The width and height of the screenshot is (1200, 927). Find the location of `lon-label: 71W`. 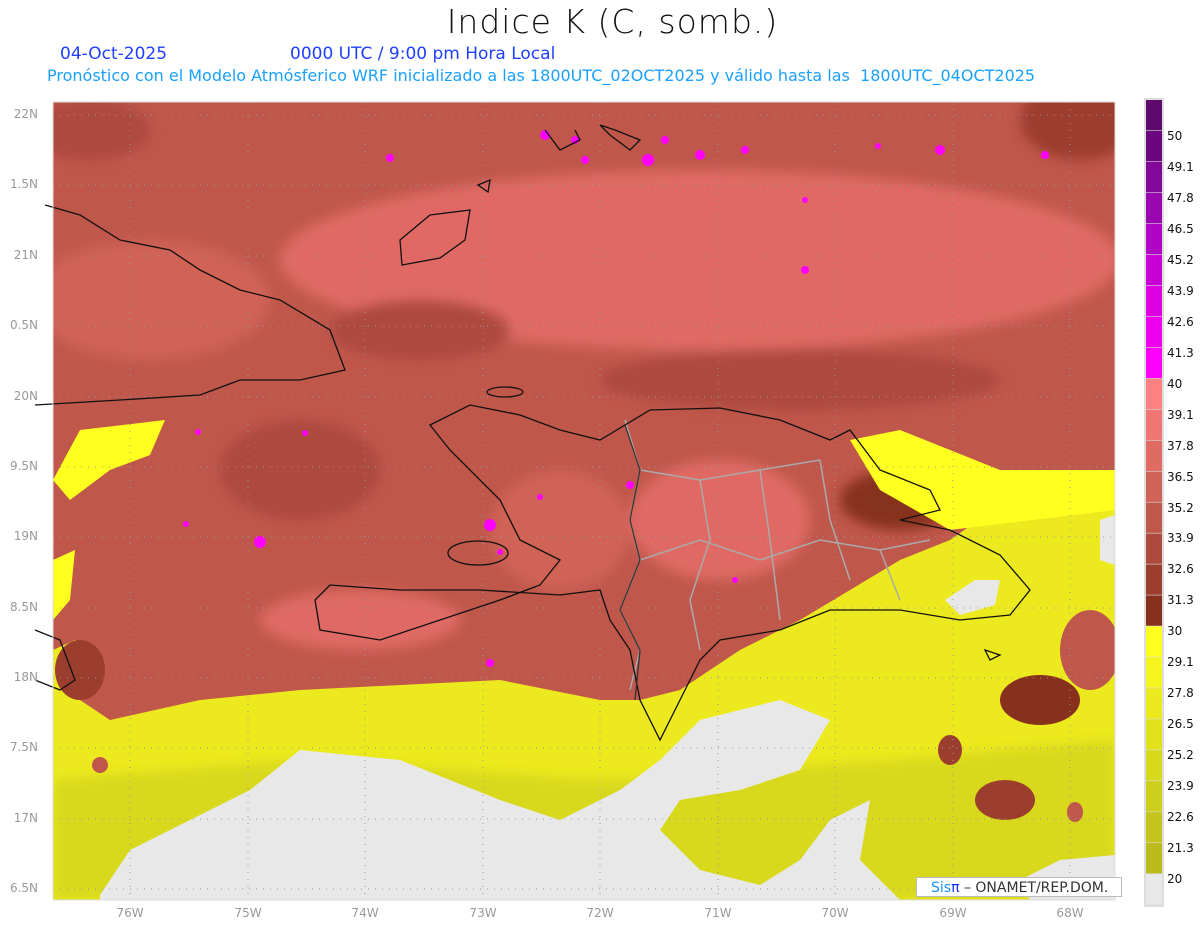

lon-label: 71W is located at coordinates (718, 913).